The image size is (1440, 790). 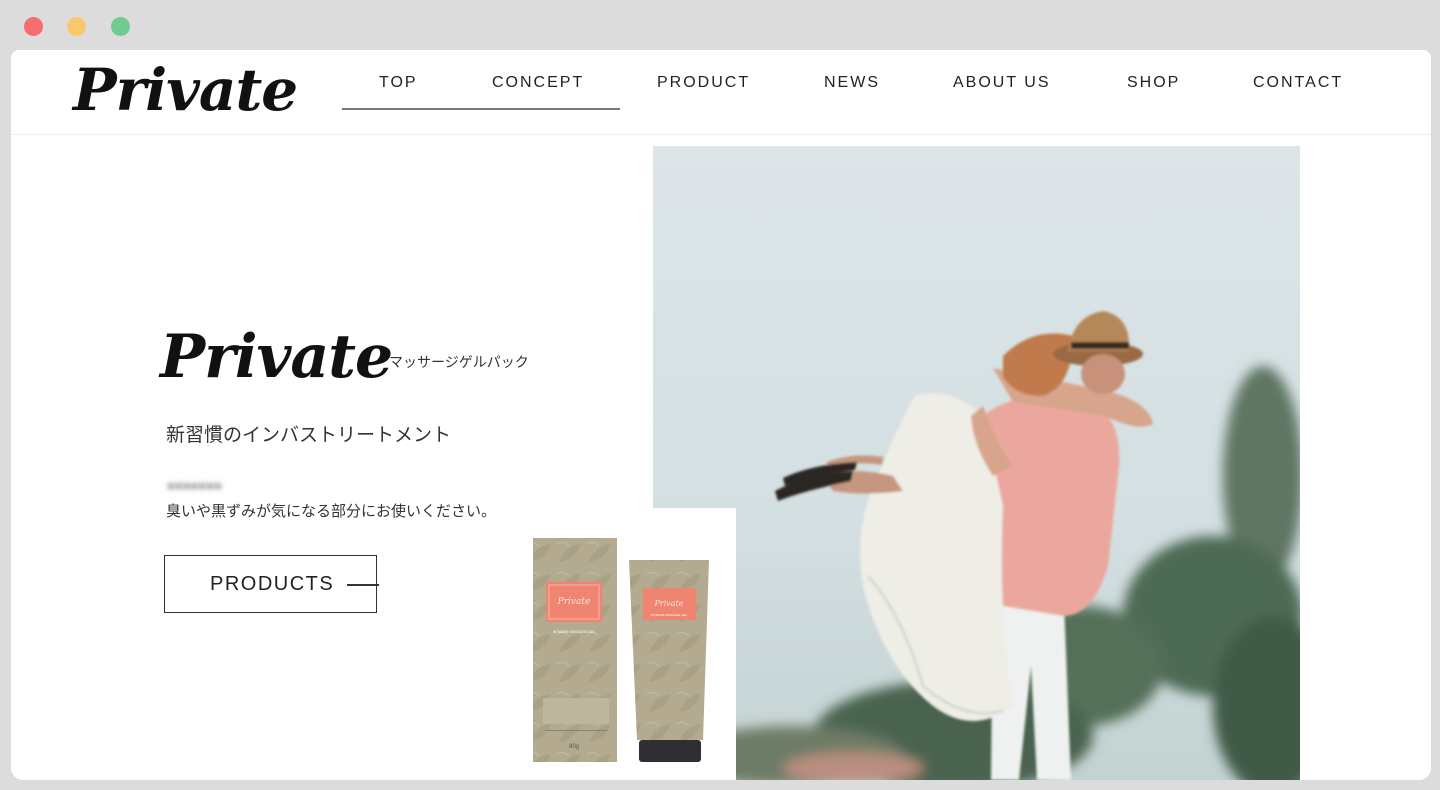 I want to click on products-button-label: PRODUCTS, so click(x=272, y=584).